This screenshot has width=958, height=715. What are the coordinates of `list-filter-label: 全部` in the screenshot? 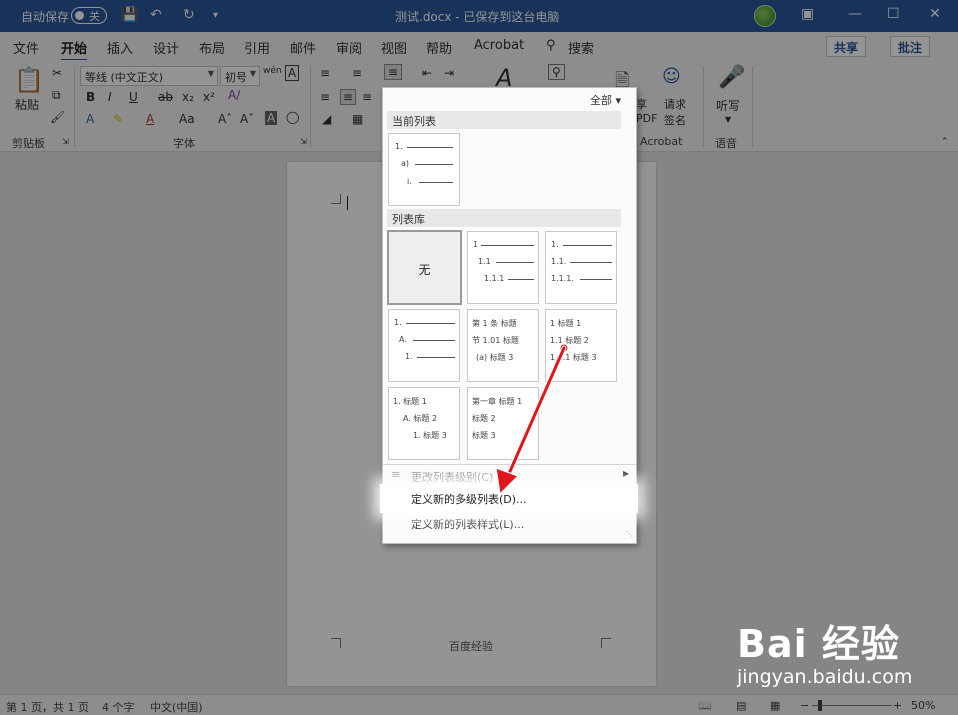 It's located at (601, 100).